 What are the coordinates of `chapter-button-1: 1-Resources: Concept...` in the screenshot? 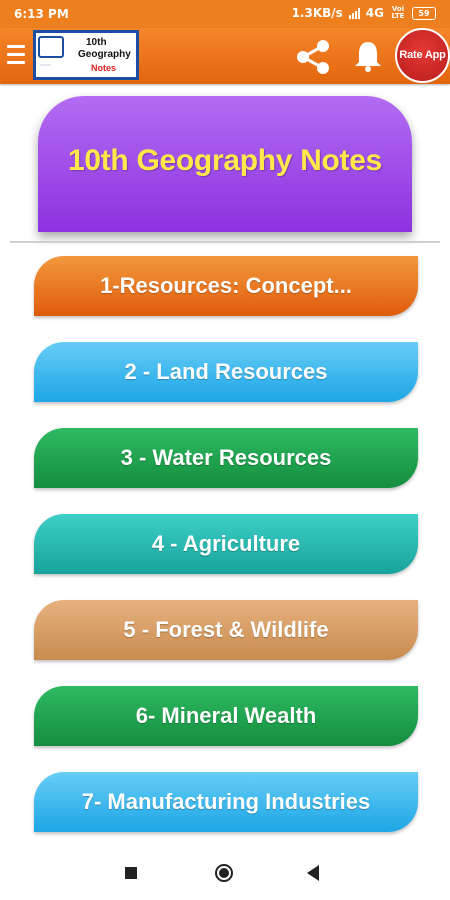 It's located at (226, 286).